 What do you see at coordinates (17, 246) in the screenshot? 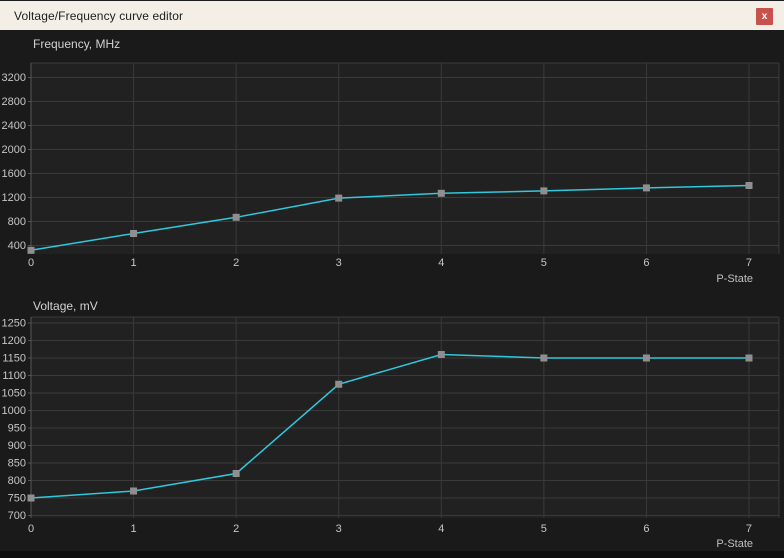
I see `y-tick-label: 400` at bounding box center [17, 246].